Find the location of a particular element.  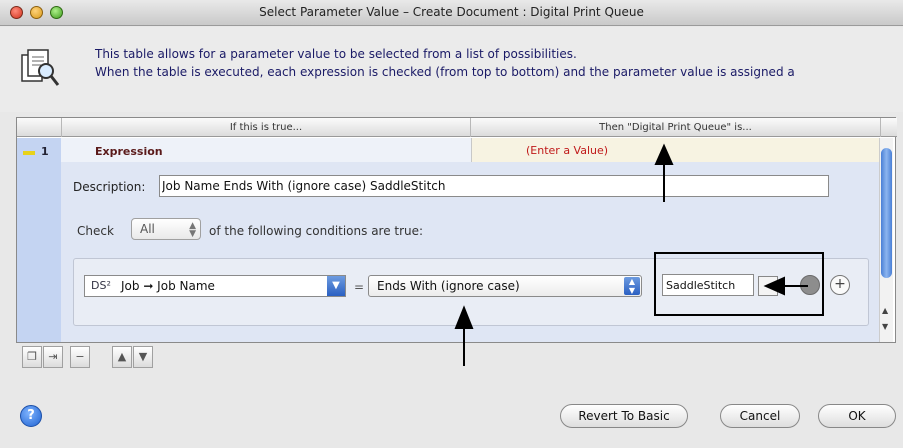

condition-value-input is located at coordinates (708, 285).